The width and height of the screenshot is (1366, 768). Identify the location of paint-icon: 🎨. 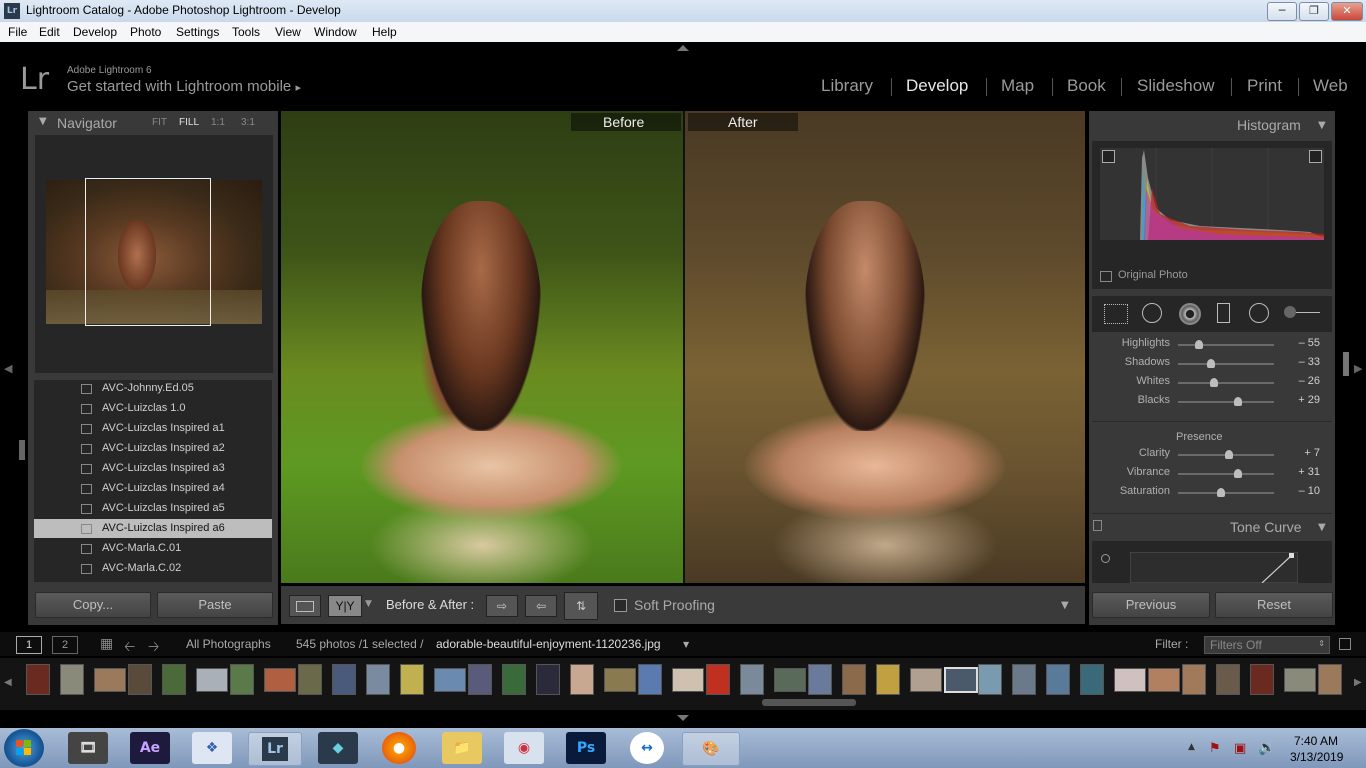
(711, 749).